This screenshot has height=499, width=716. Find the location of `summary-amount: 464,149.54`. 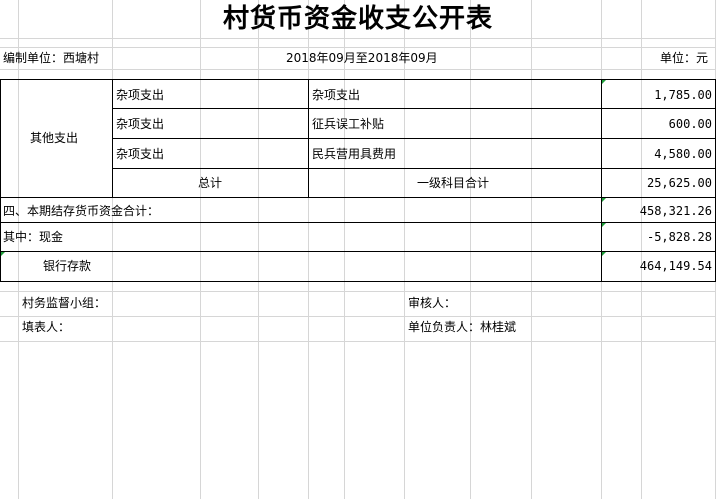

summary-amount: 464,149.54 is located at coordinates (675, 266).